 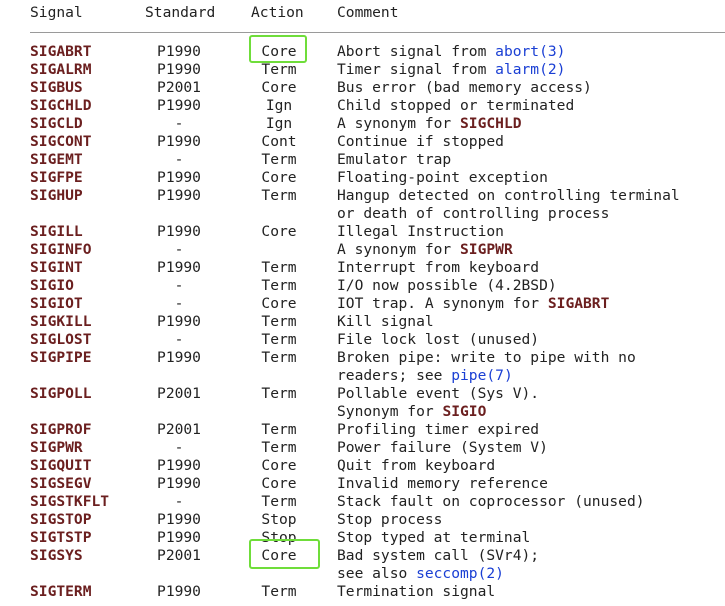 What do you see at coordinates (61, 51) in the screenshot?
I see `signal-name: SIGABRT` at bounding box center [61, 51].